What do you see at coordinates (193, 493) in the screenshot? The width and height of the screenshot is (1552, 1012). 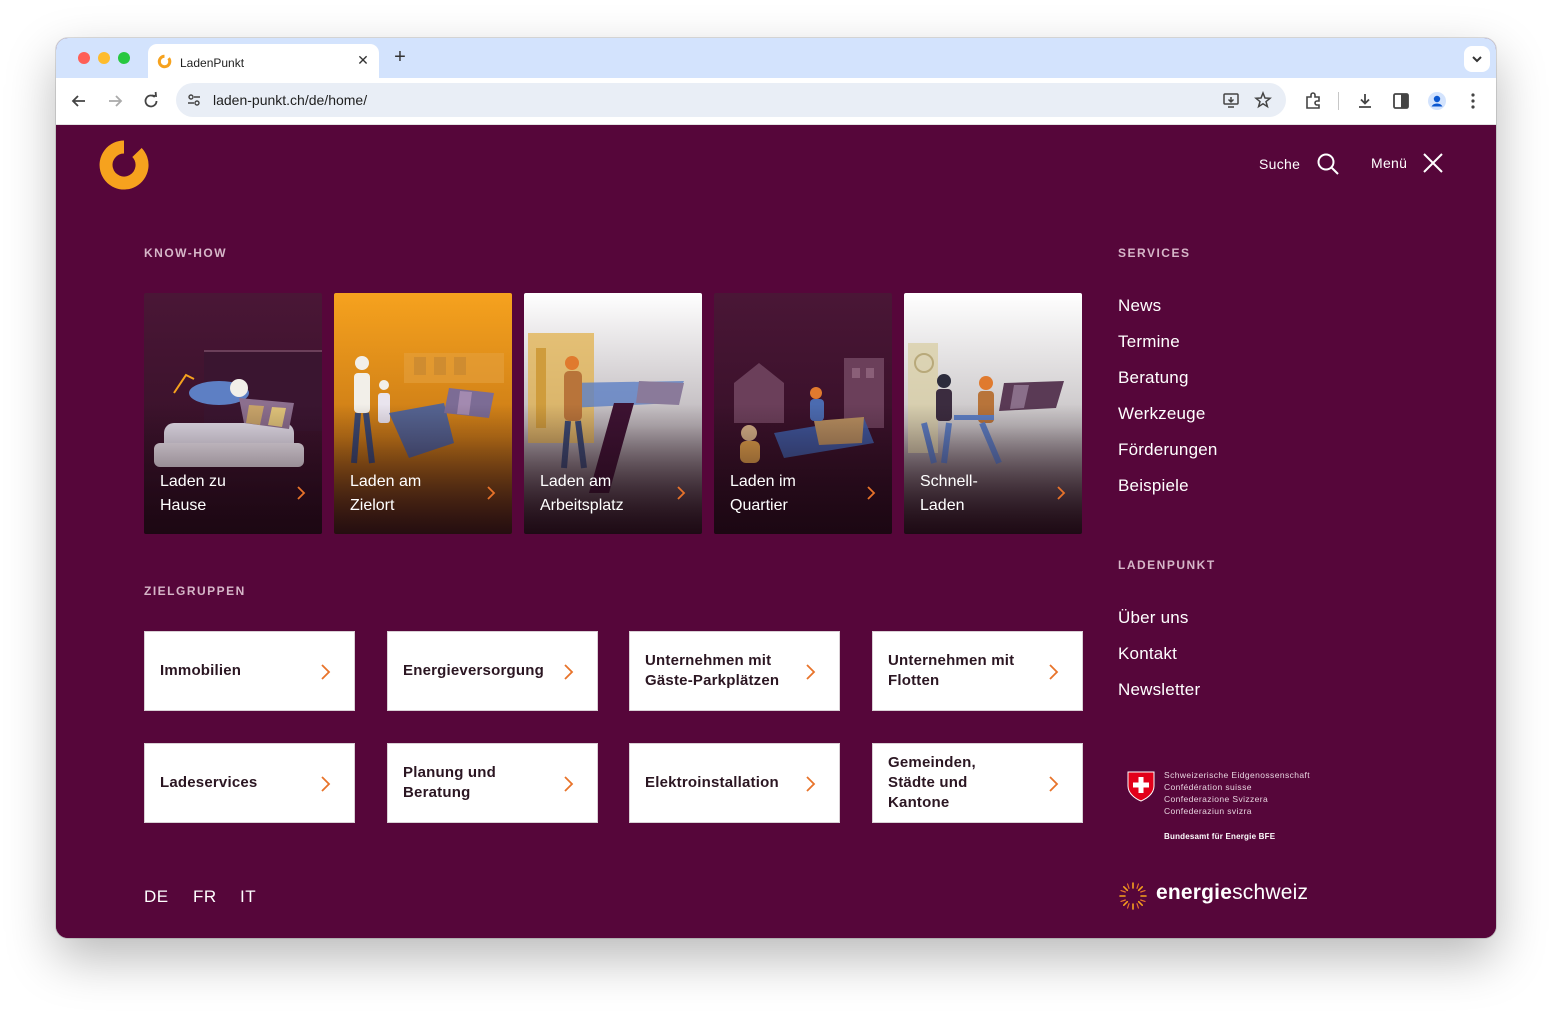 I see `card-label: Laden zu Hause` at bounding box center [193, 493].